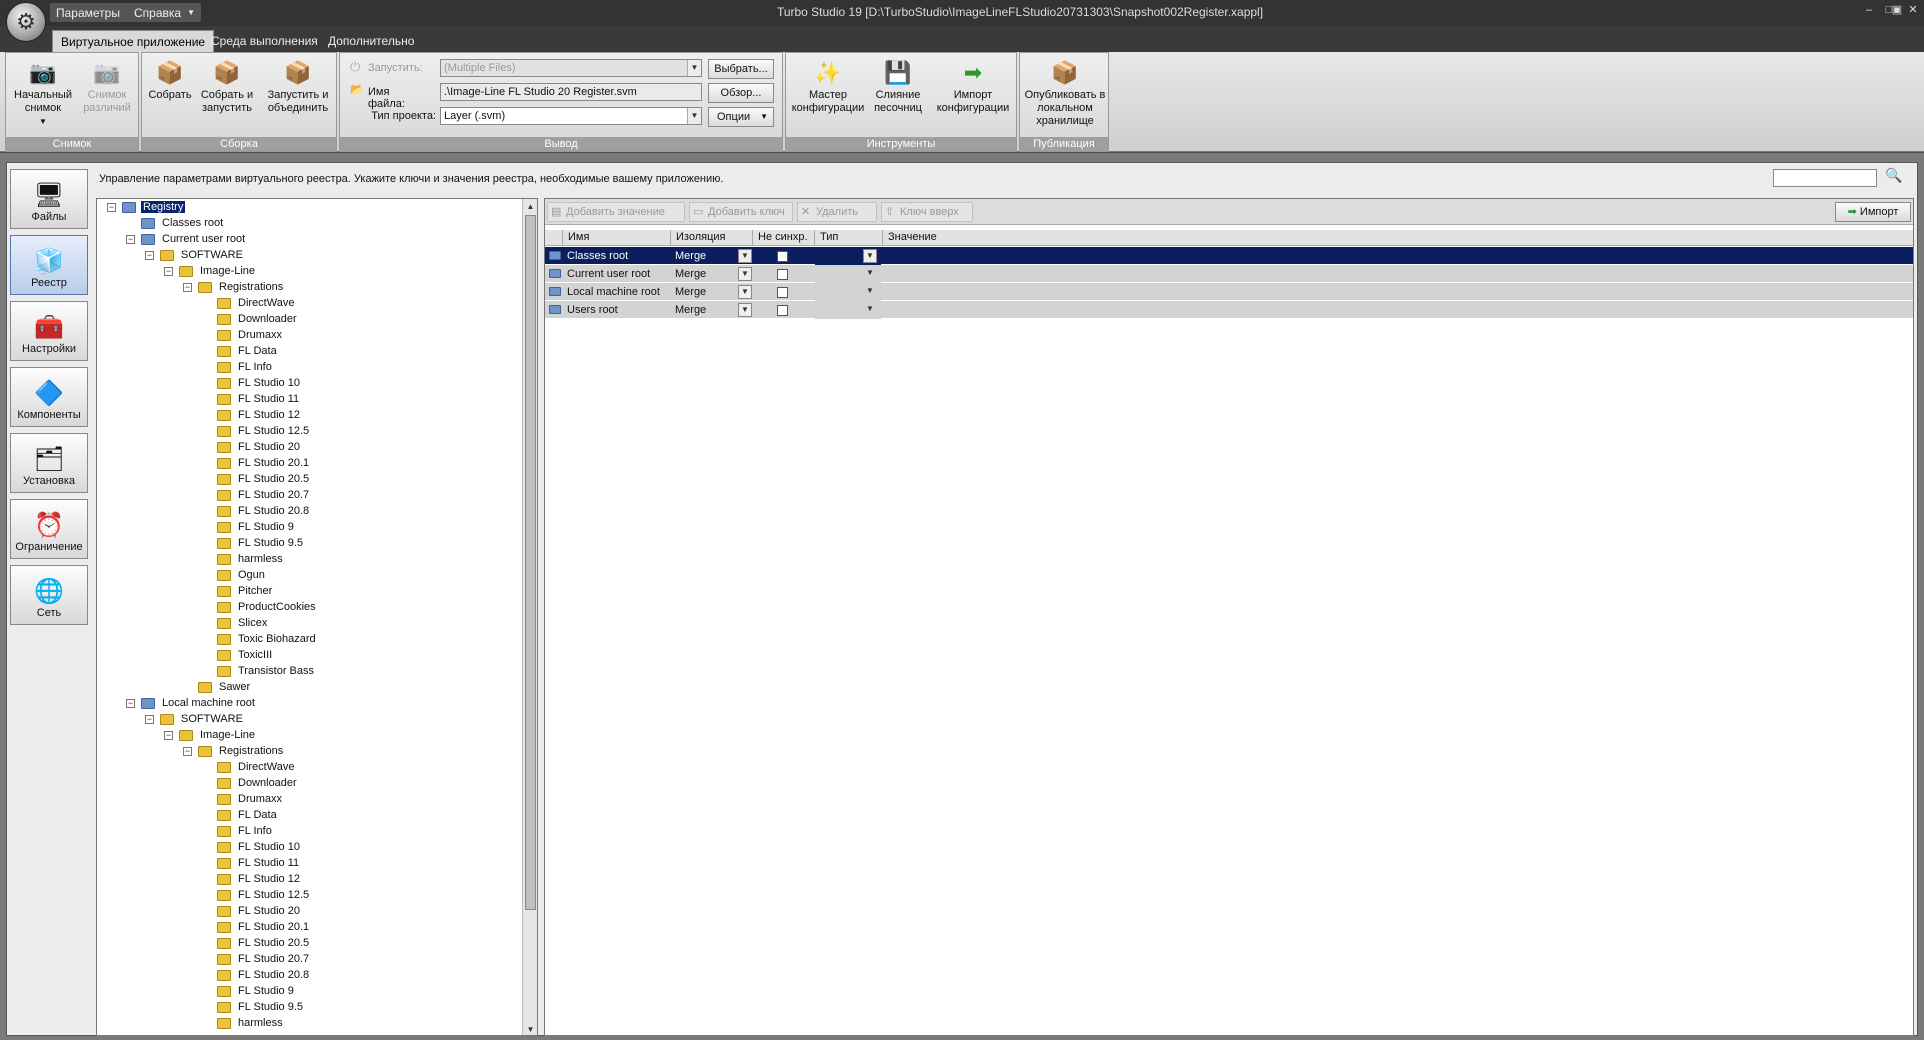 The width and height of the screenshot is (1924, 1040). I want to click on tree-node: − Local machine root, so click(191, 703).